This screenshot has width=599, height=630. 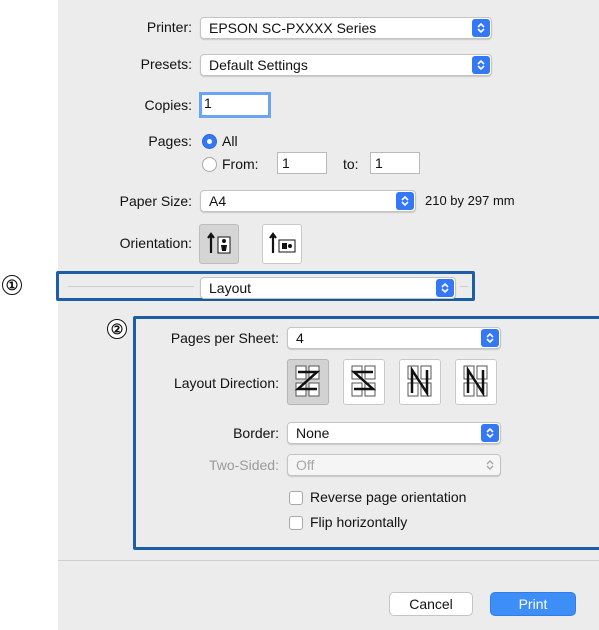 I want to click on pages-from-label: From:, so click(x=240, y=164).